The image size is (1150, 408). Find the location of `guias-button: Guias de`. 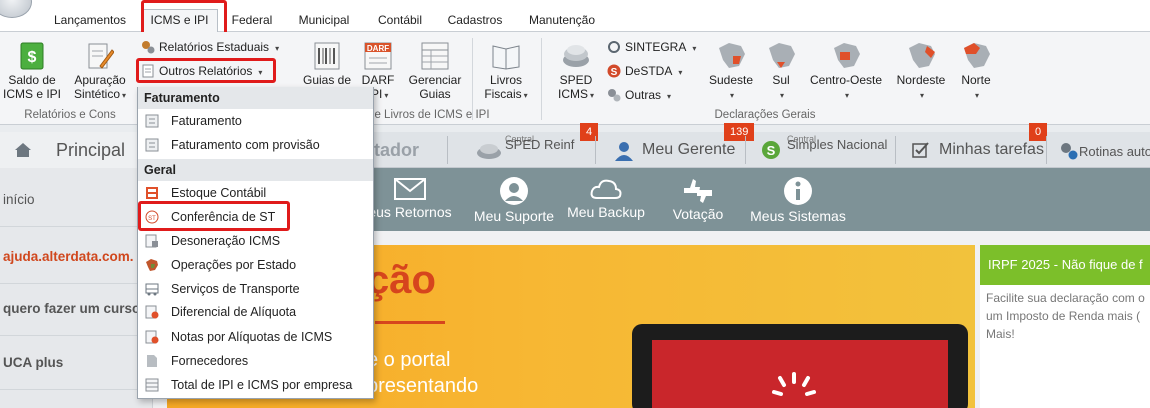

guias-button: Guias de is located at coordinates (327, 64).